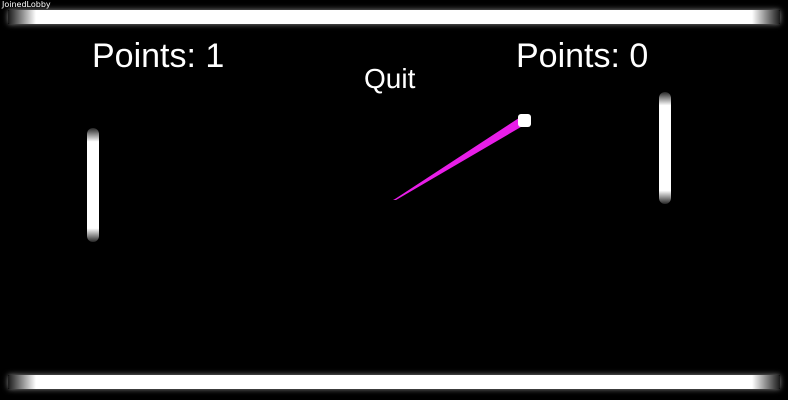 This screenshot has width=788, height=400. Describe the element at coordinates (394, 17) in the screenshot. I see `top-wall` at that location.